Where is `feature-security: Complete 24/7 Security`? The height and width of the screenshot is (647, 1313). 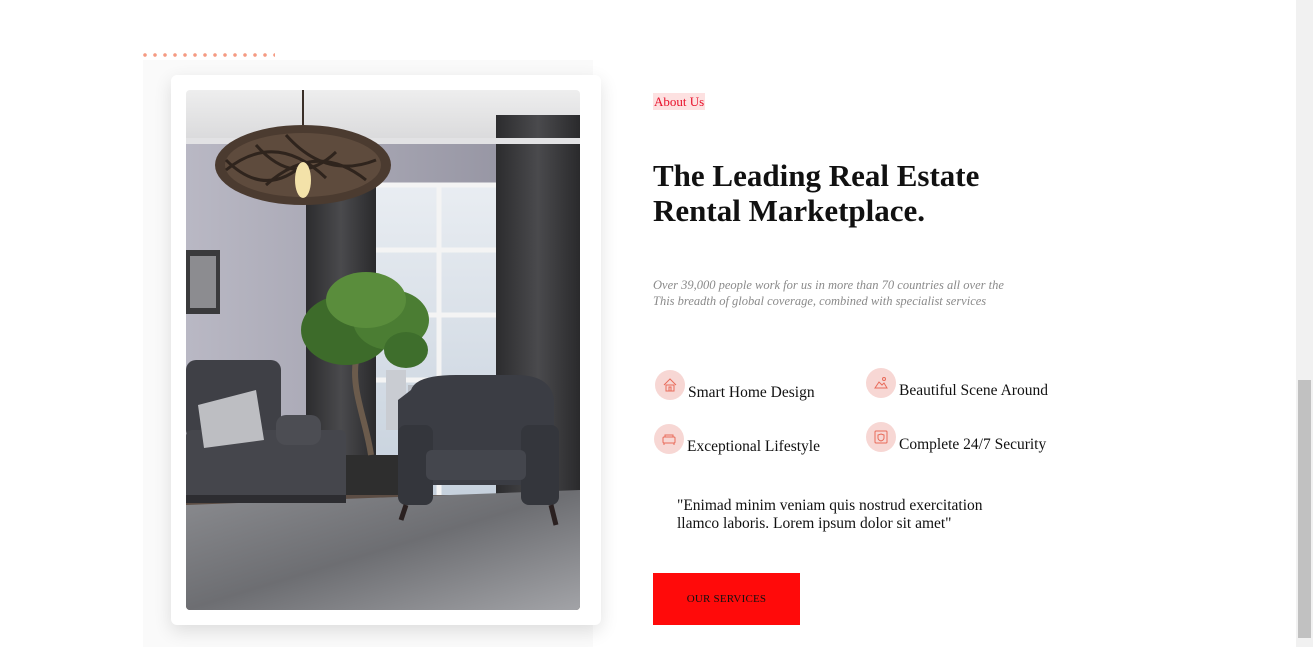 feature-security: Complete 24/7 Security is located at coordinates (956, 438).